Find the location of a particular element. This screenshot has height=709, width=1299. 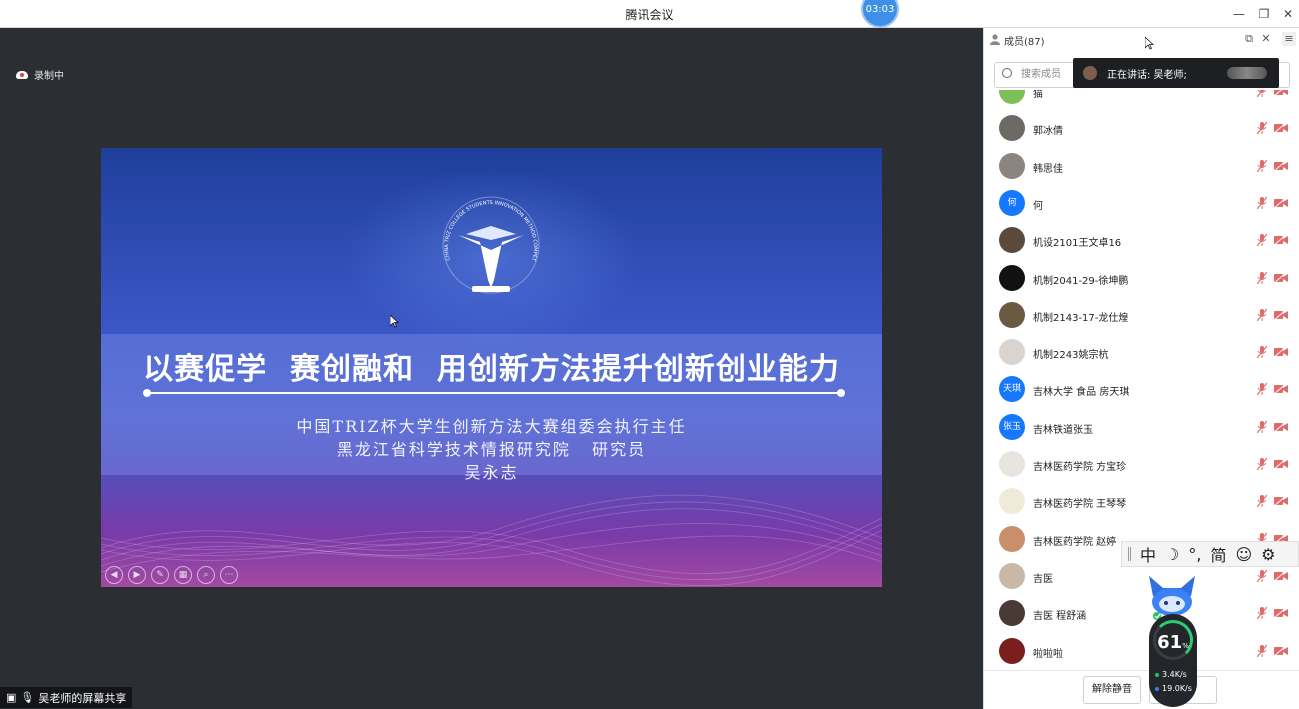

cloud-record-icon is located at coordinates (22, 74).